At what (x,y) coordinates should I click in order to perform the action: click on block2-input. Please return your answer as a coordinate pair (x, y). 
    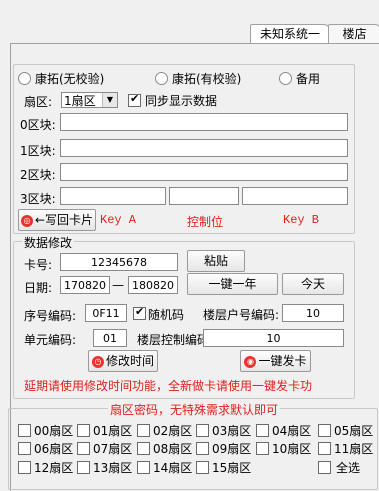
    Looking at the image, I should click on (204, 172).